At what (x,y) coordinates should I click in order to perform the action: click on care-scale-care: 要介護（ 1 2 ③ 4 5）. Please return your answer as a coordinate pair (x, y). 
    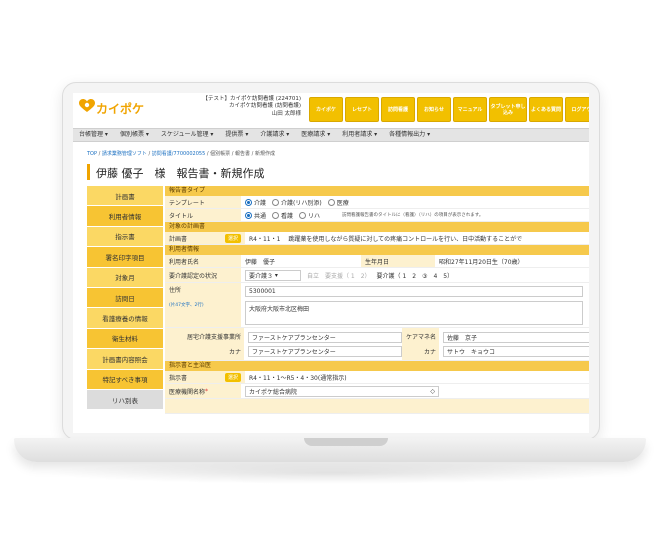
    Looking at the image, I should click on (415, 276).